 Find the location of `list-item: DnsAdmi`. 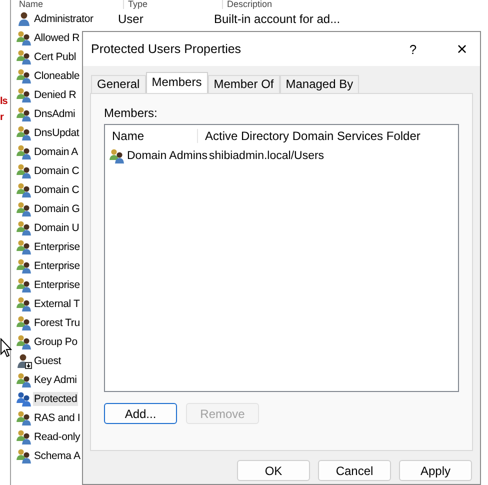

list-item: DnsAdmi is located at coordinates (54, 113).